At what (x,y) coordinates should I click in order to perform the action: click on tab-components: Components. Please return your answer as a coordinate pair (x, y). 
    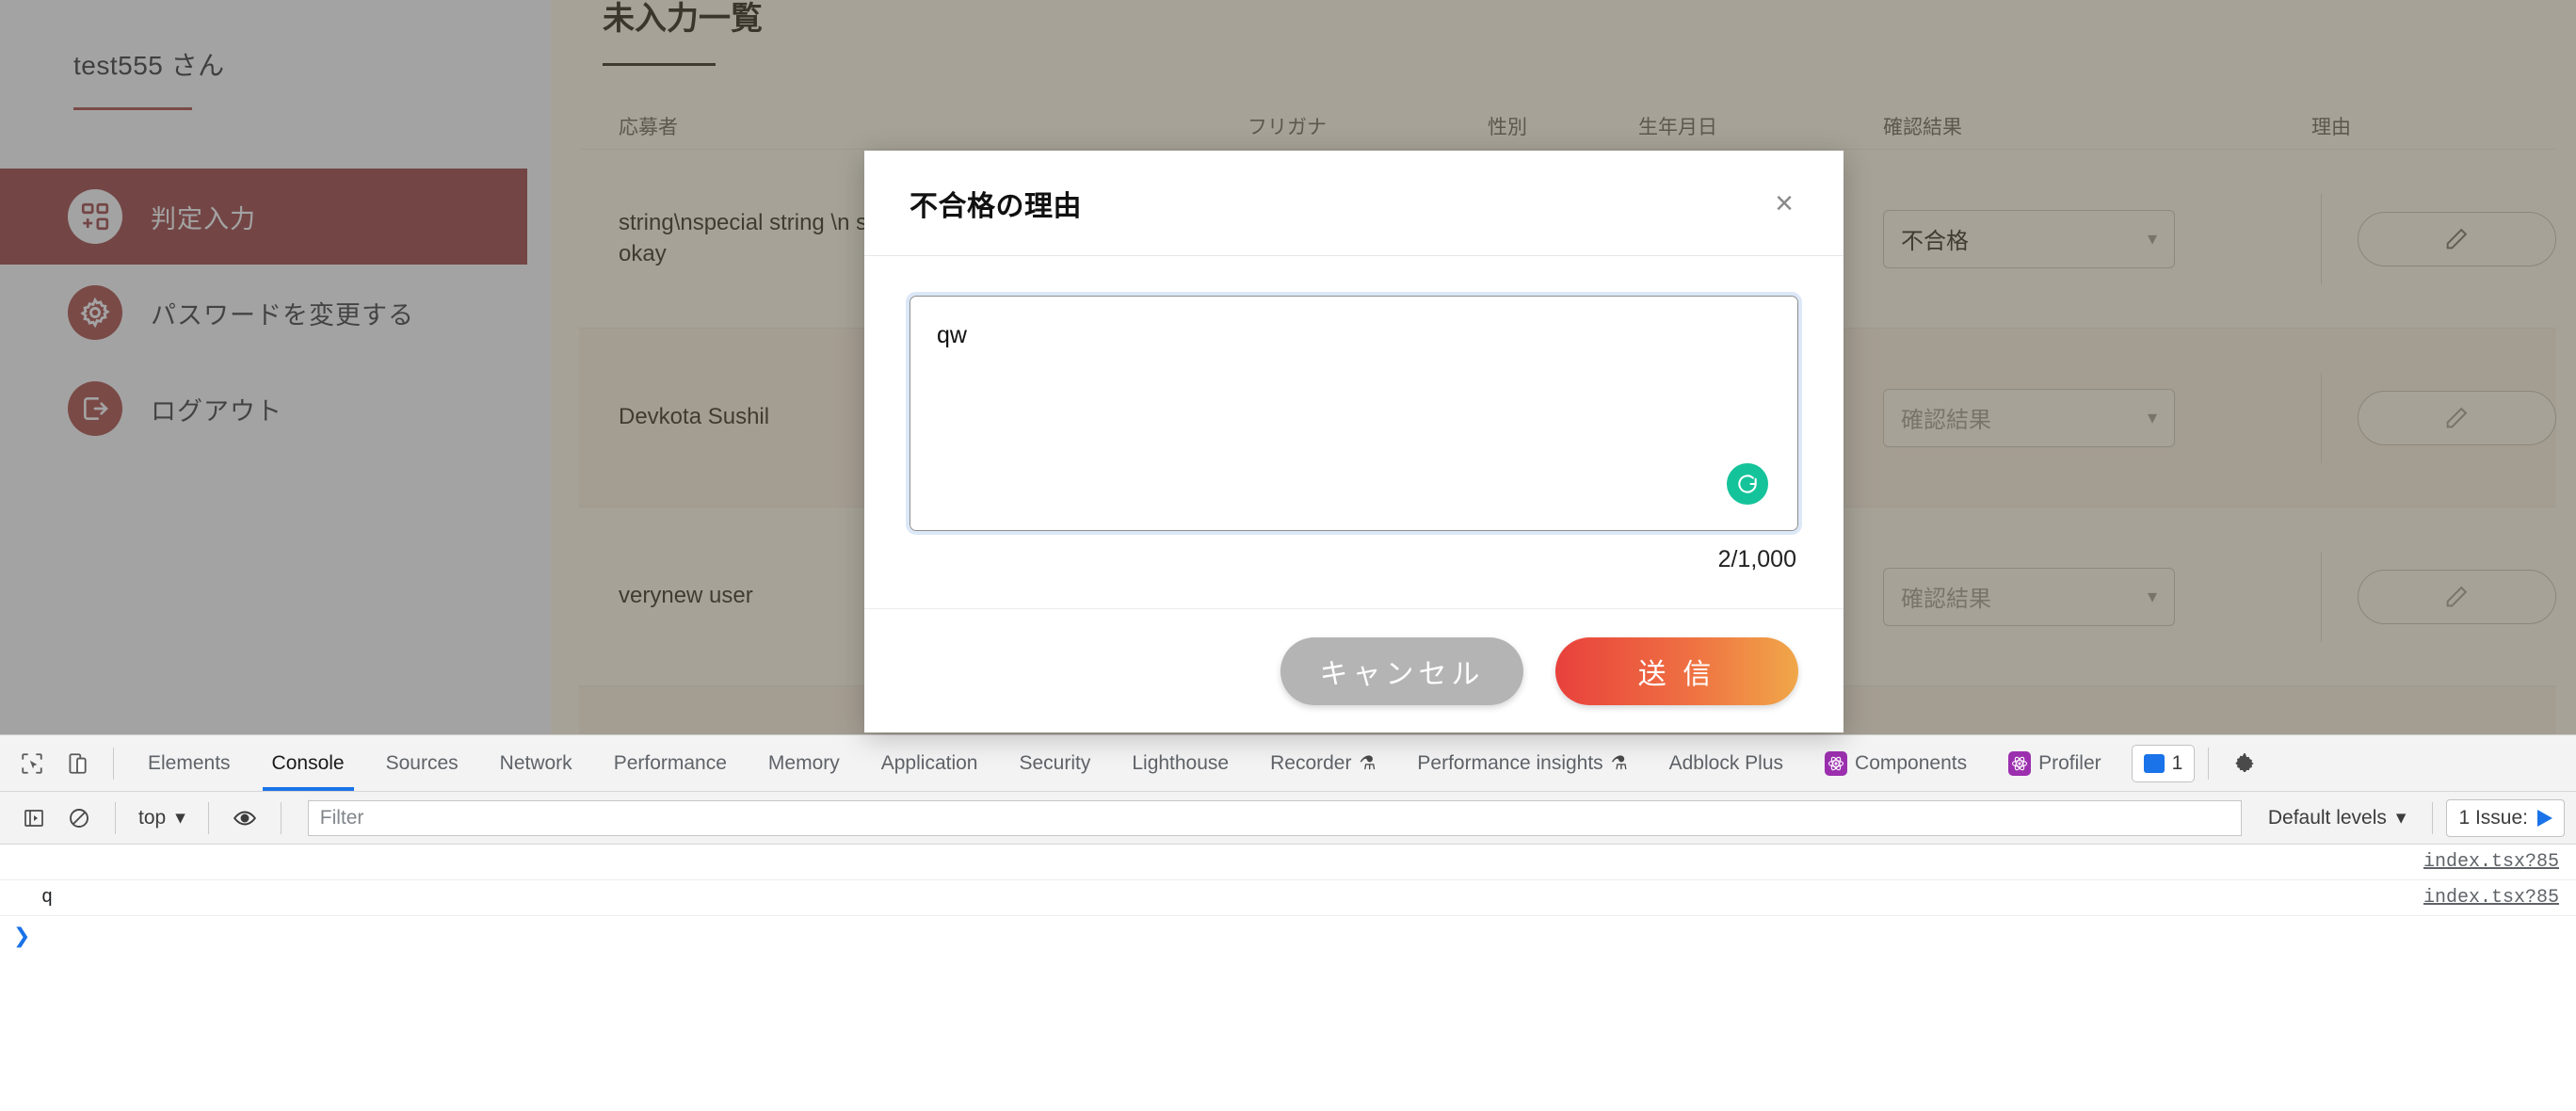
    Looking at the image, I should click on (1896, 763).